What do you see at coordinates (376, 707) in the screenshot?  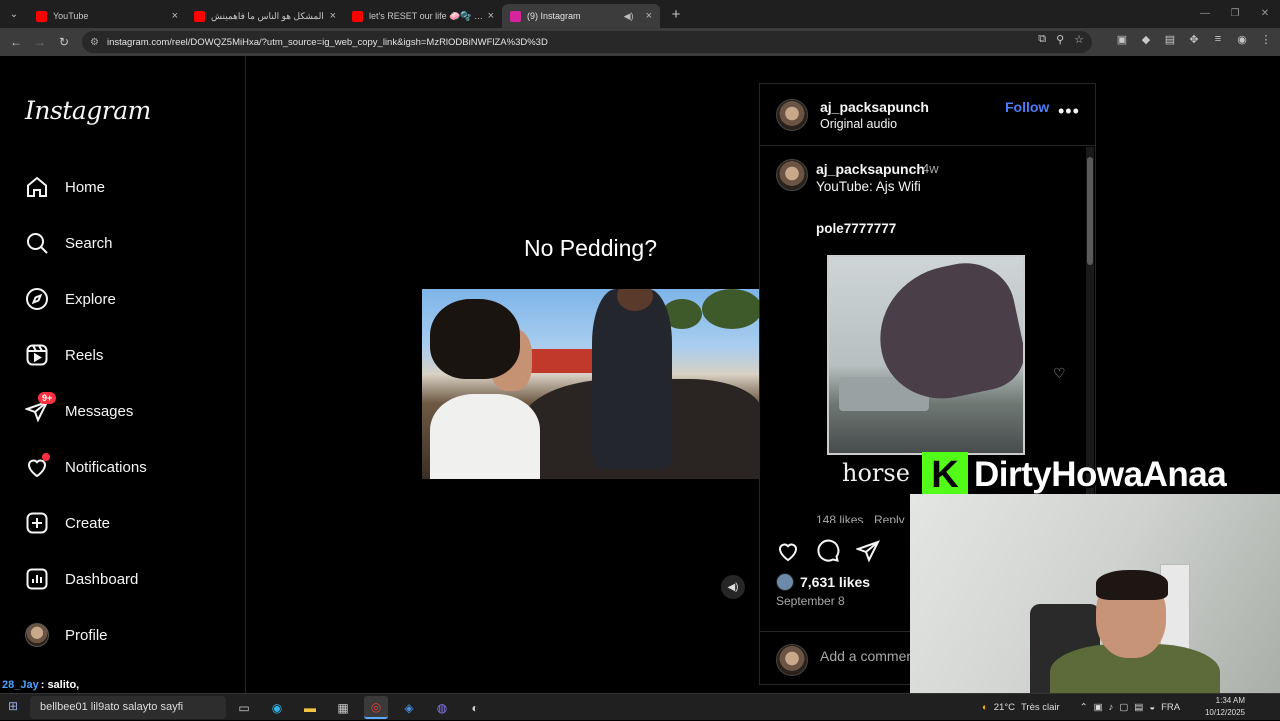 I see `chrome-icon: ◎` at bounding box center [376, 707].